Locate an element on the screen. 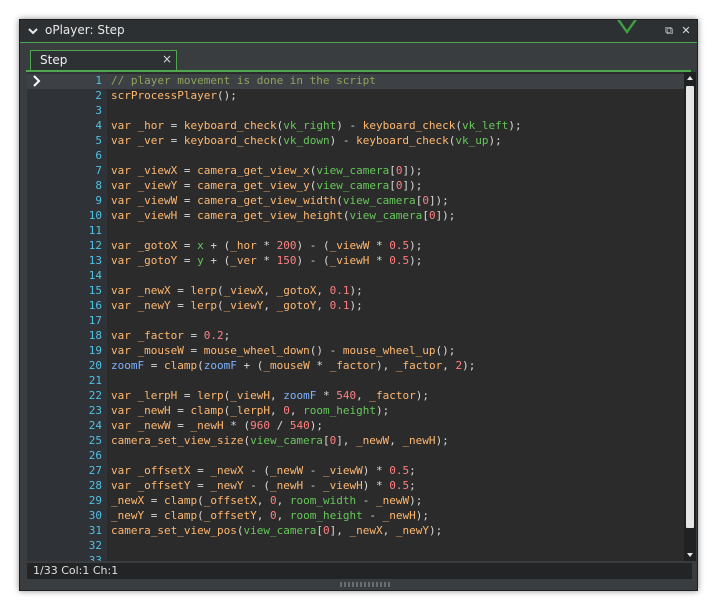  line-number: 13 is located at coordinates (95, 260).